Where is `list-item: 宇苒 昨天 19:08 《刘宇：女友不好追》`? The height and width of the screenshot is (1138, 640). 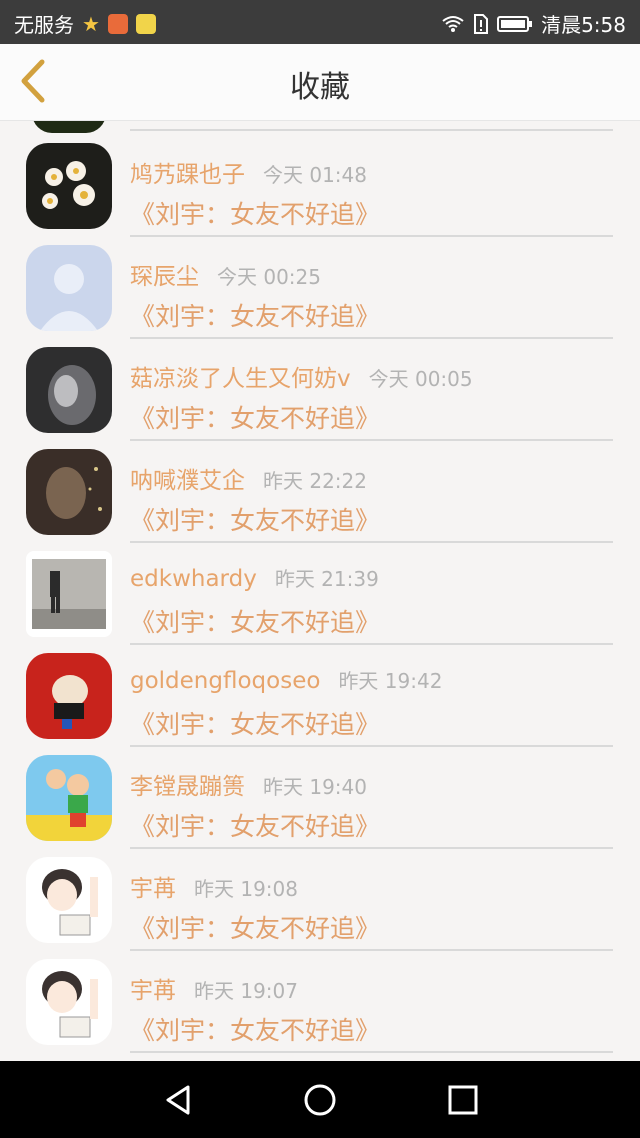 list-item: 宇苒 昨天 19:08 《刘宇：女友不好追》 is located at coordinates (320, 899).